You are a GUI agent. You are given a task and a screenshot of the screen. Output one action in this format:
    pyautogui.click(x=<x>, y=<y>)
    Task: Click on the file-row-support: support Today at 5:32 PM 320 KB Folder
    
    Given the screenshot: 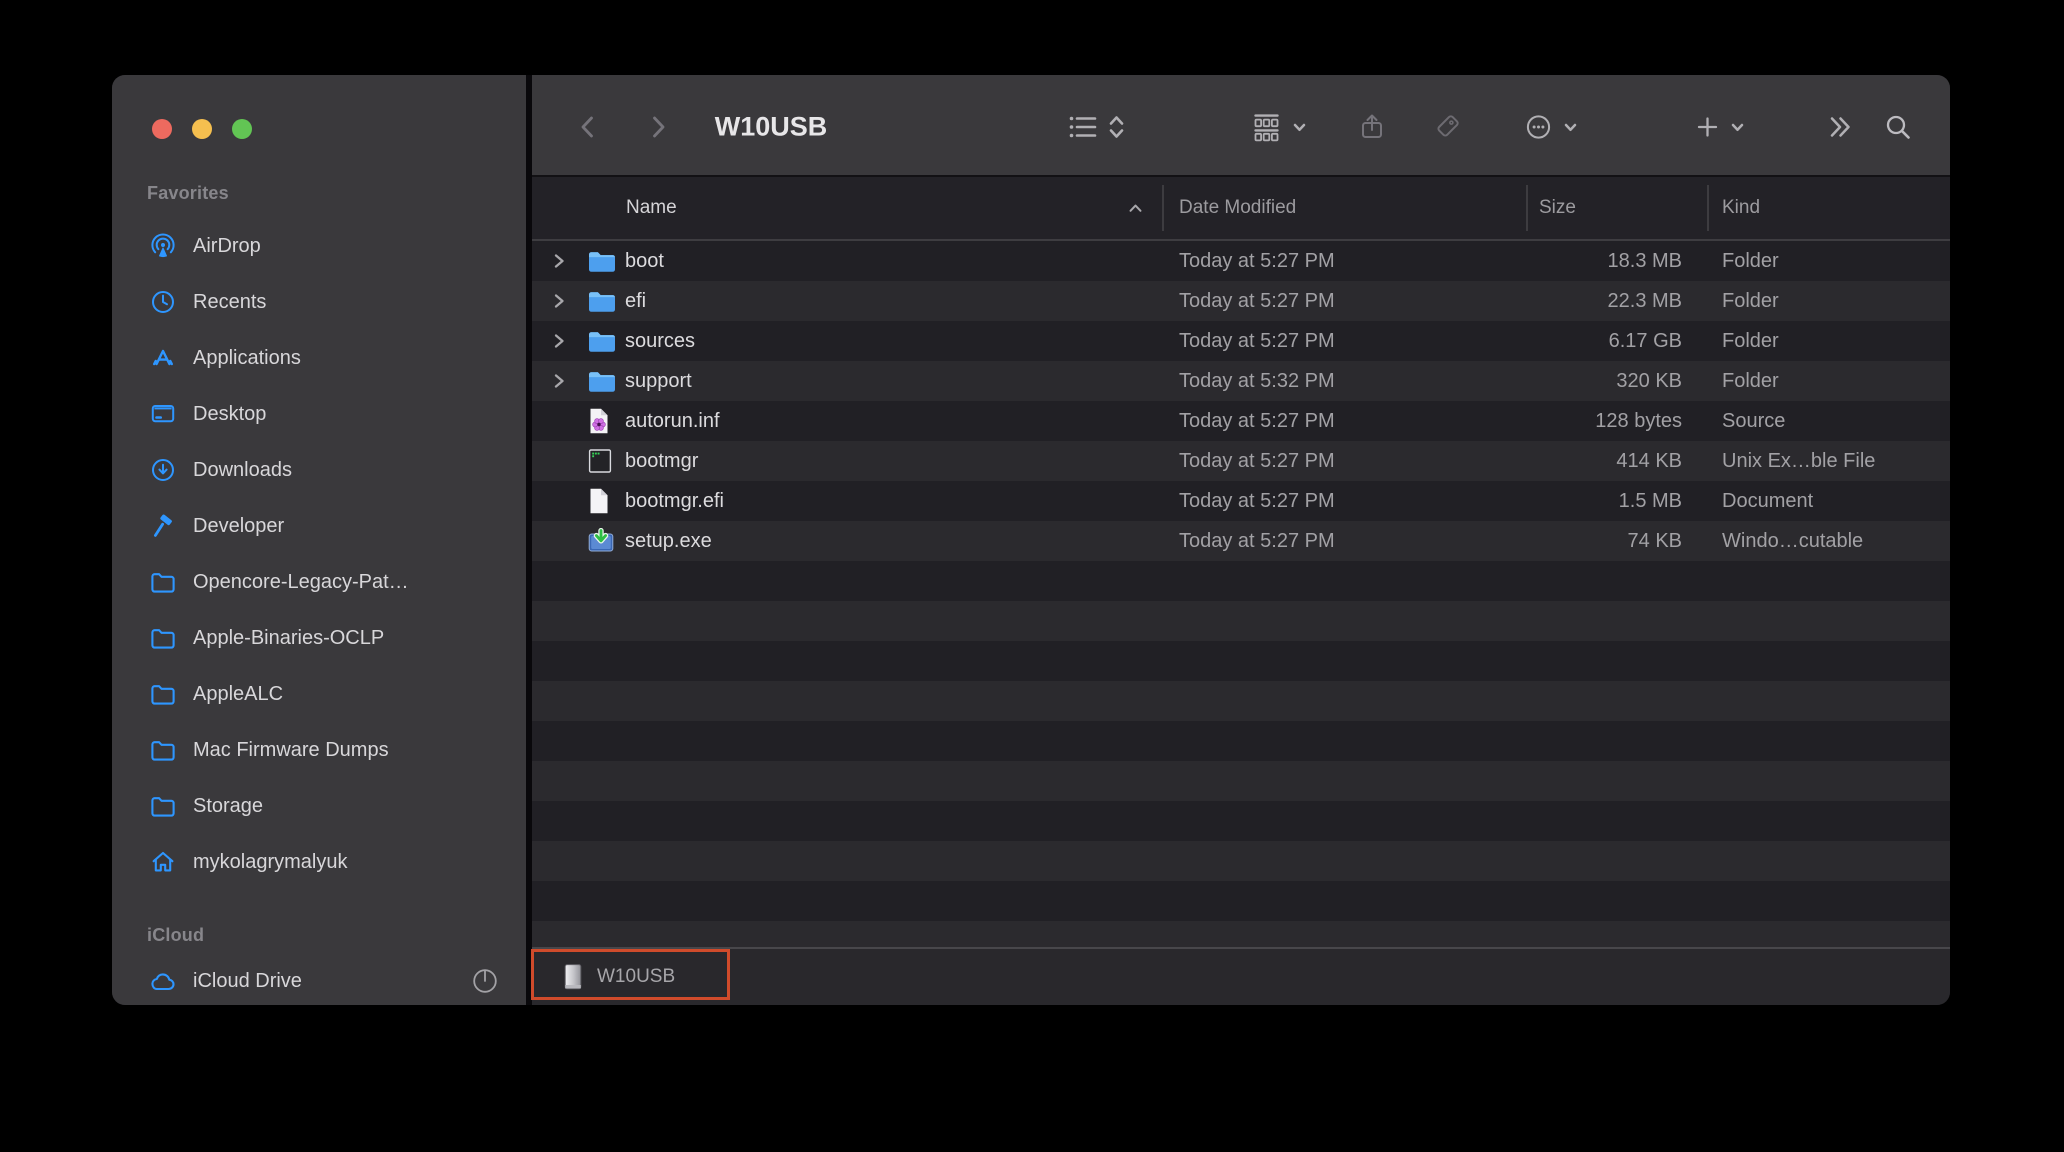 What is the action you would take?
    pyautogui.click(x=1241, y=381)
    